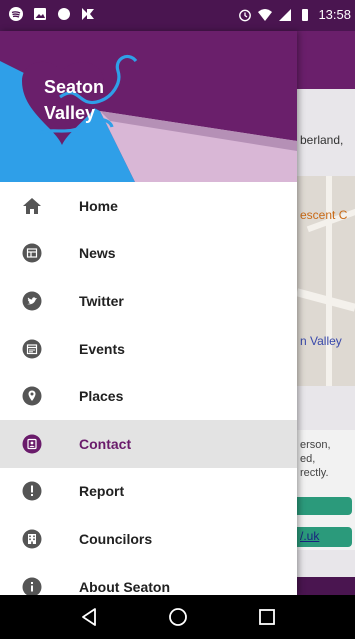 This screenshot has height=639, width=355. Describe the element at coordinates (98, 205) in the screenshot. I see `nav-label: Home` at that location.